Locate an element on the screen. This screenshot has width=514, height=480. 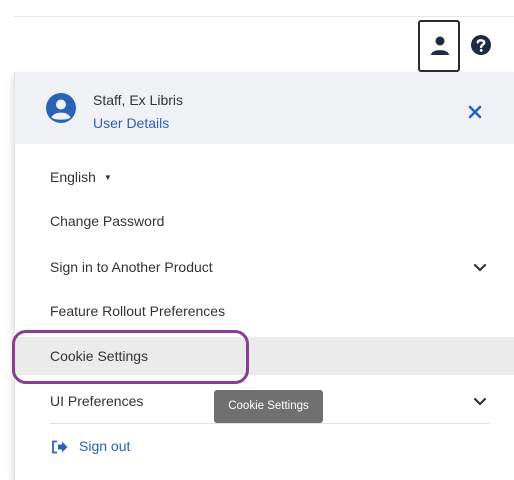
user-details-link: User Details is located at coordinates (131, 123).